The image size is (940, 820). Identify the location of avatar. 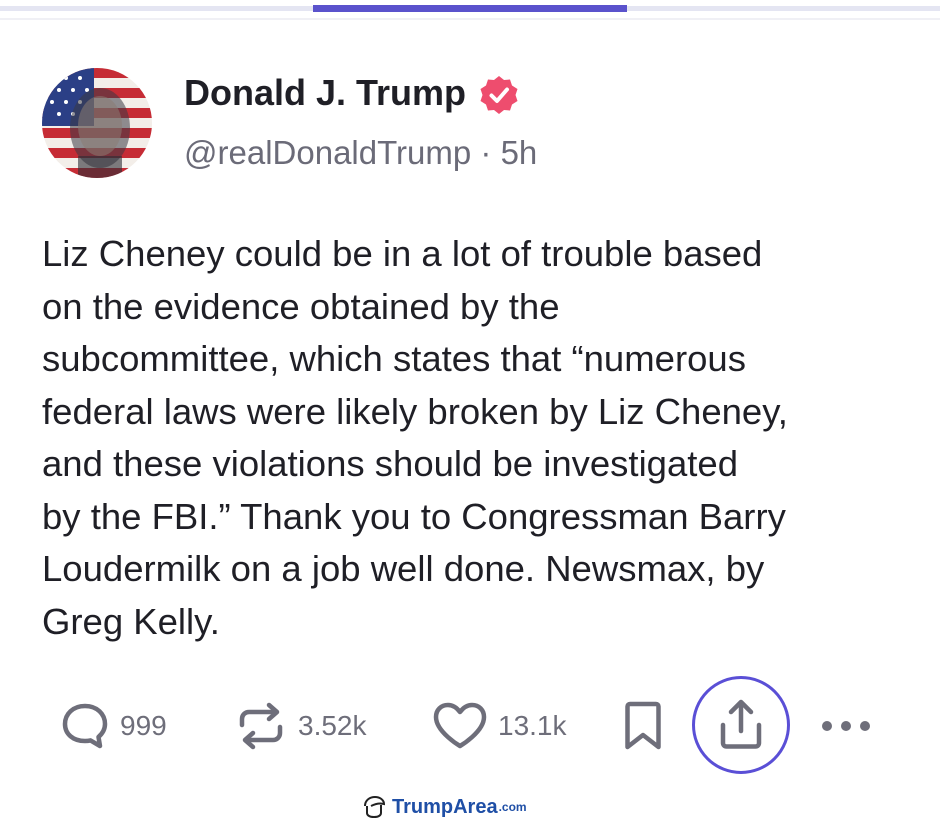
(97, 123).